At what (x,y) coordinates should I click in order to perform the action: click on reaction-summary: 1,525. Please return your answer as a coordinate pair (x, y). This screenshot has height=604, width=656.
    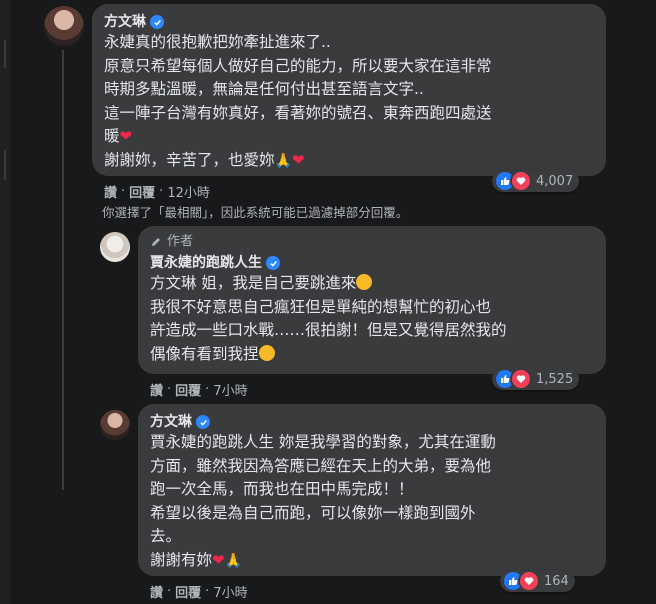
    Looking at the image, I should click on (536, 379).